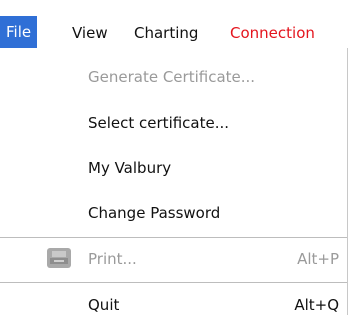 This screenshot has width=350, height=326. What do you see at coordinates (90, 33) in the screenshot?
I see `menu-view: View` at bounding box center [90, 33].